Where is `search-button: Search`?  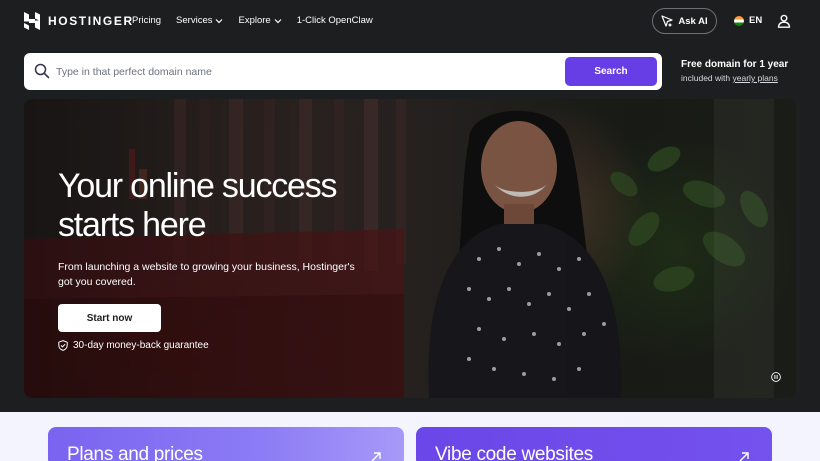 search-button: Search is located at coordinates (611, 71).